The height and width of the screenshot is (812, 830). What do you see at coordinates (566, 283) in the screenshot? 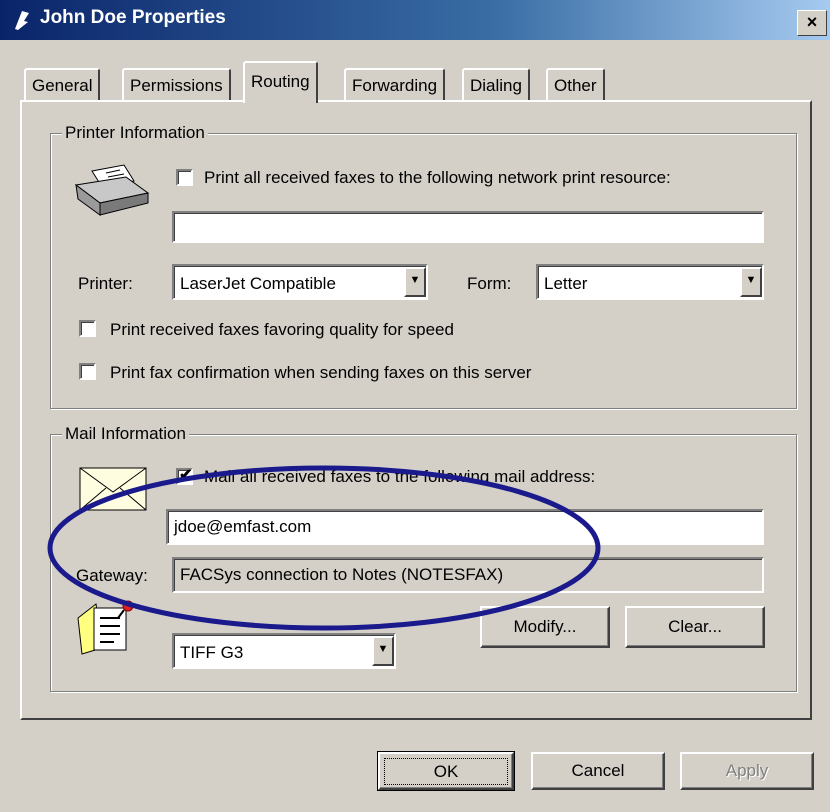
I see `form-select-value: Letter` at bounding box center [566, 283].